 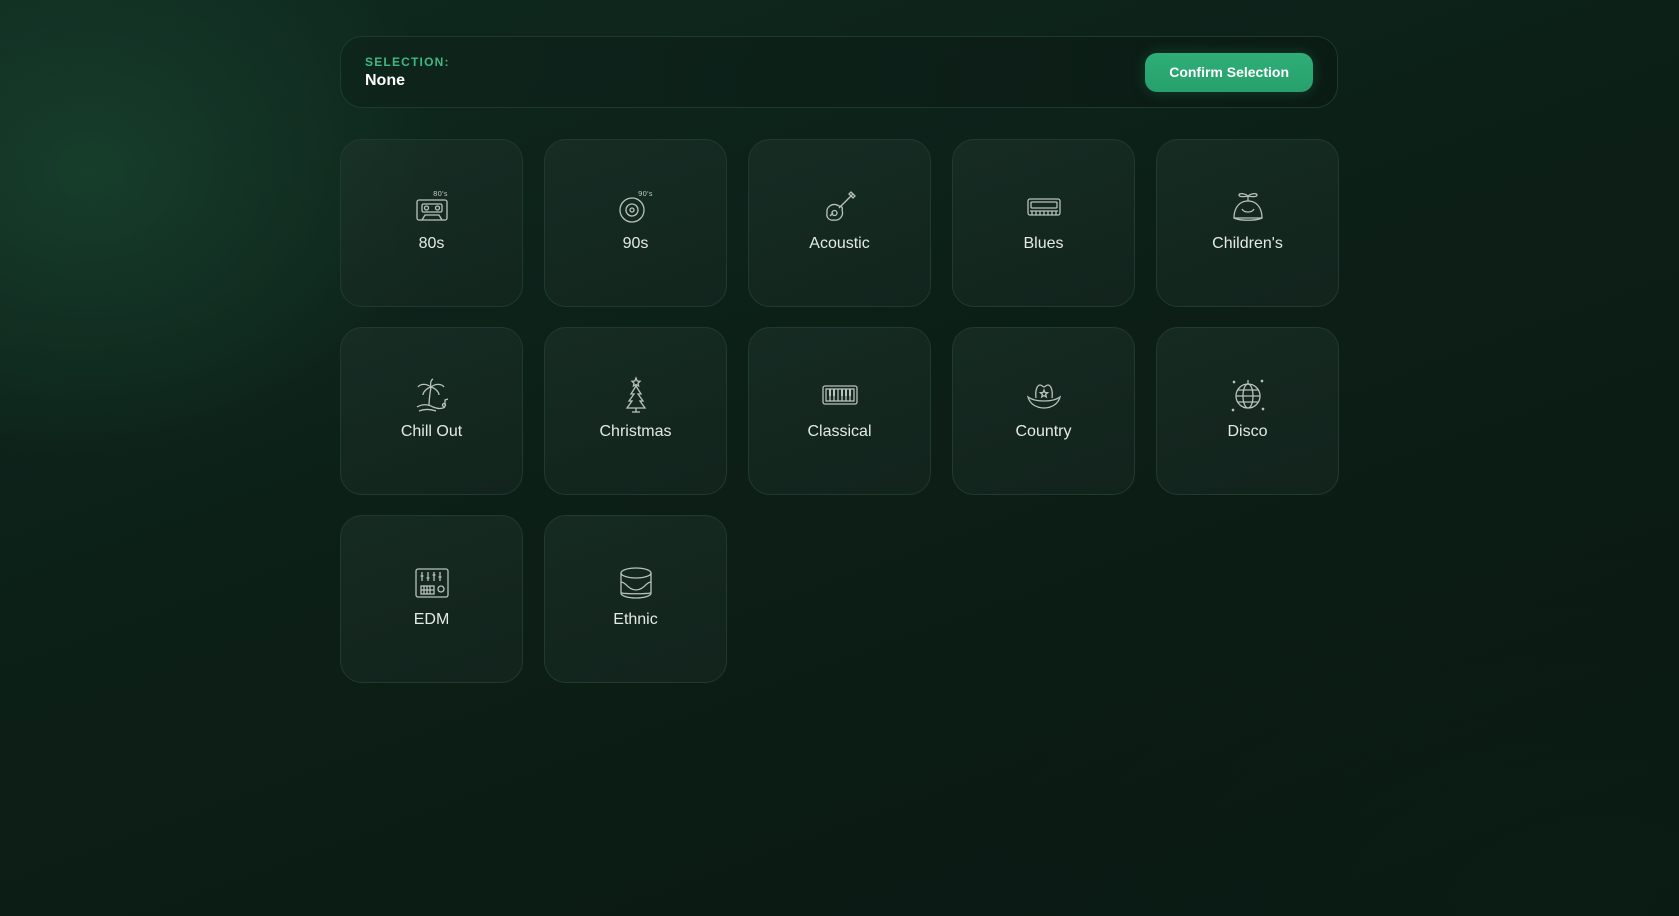 I want to click on genre-label: Classical, so click(x=839, y=431).